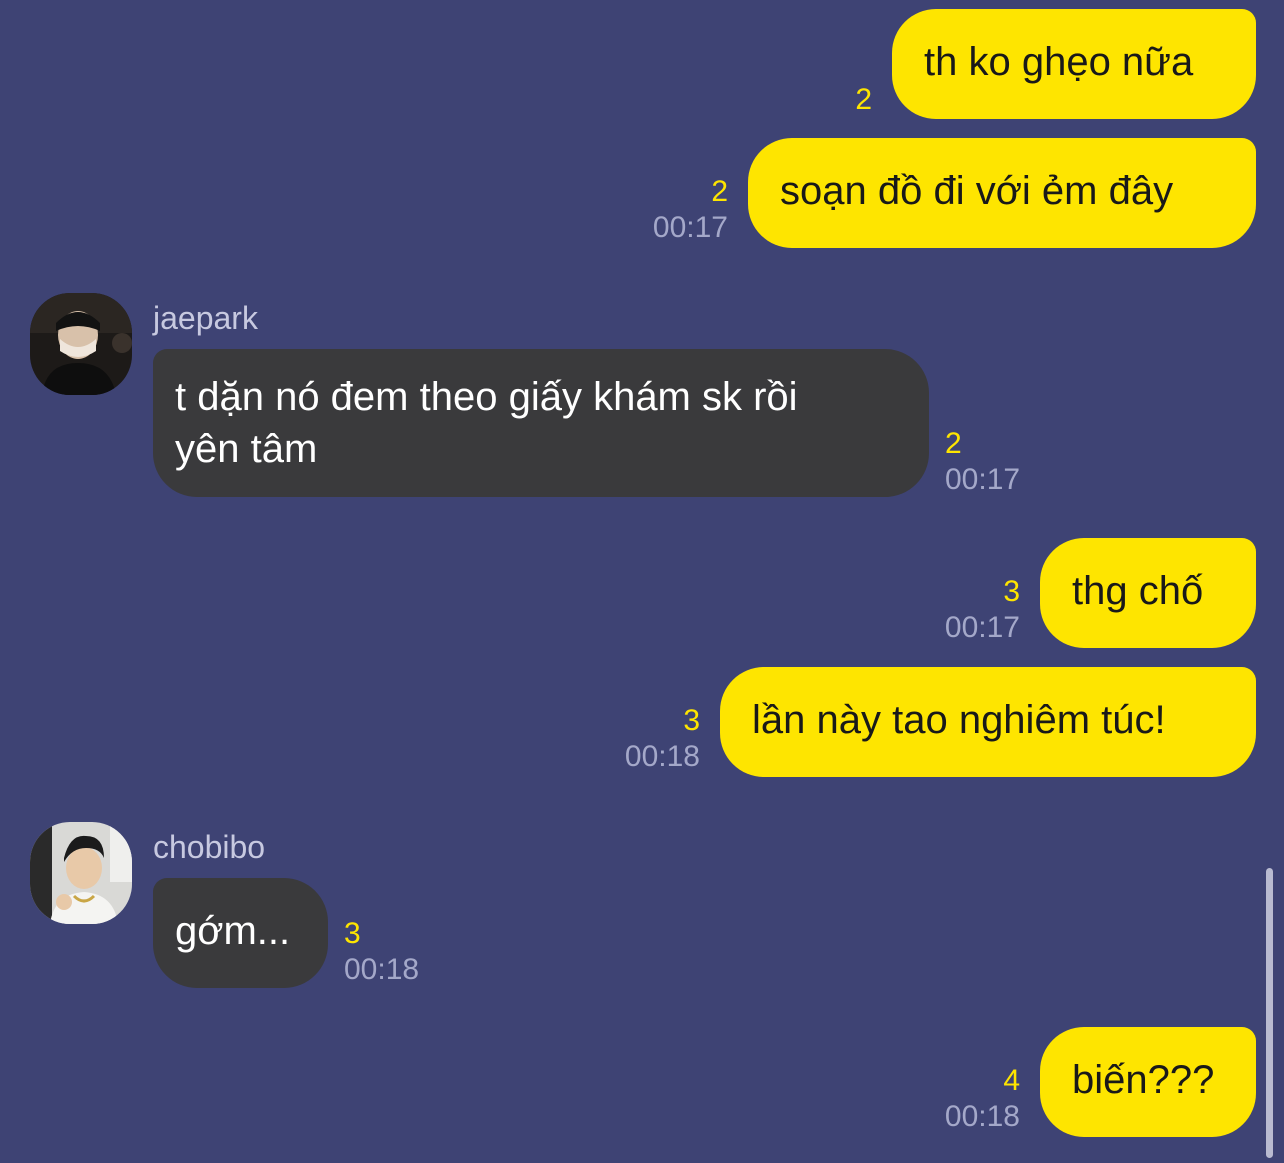 This screenshot has height=1163, width=1284. Describe the element at coordinates (977, 191) in the screenshot. I see `message-text: soạn đồ đi với ẻm đây` at that location.